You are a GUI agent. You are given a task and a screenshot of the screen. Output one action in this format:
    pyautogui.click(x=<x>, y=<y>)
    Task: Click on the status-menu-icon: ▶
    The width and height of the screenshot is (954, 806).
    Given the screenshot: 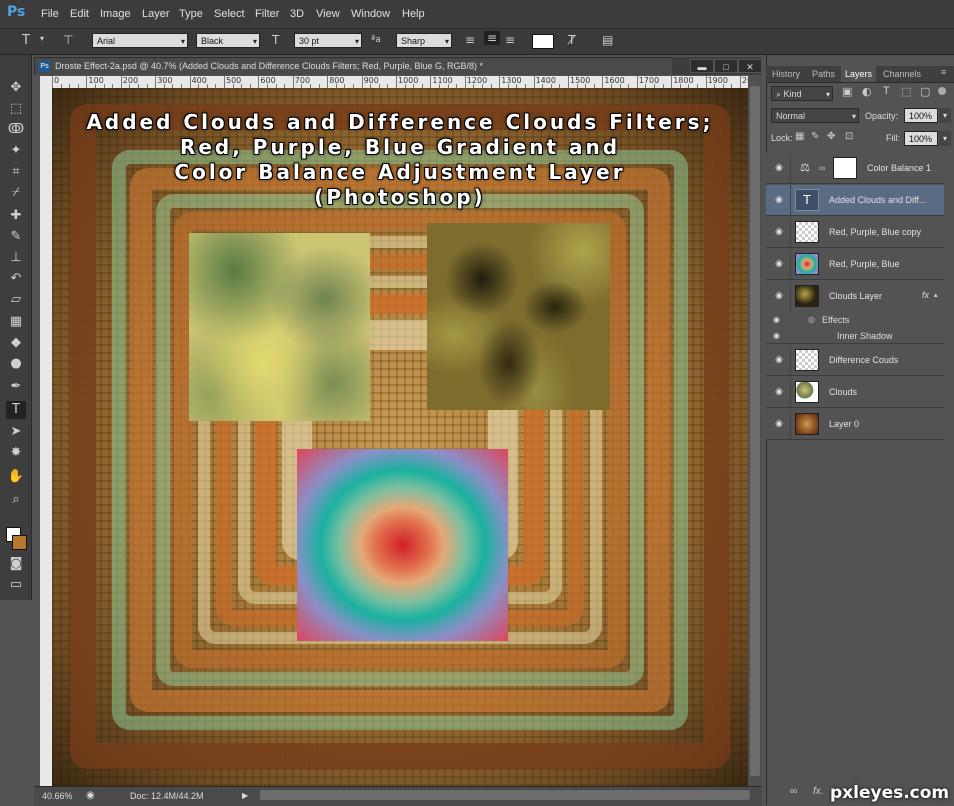 What is the action you would take?
    pyautogui.click(x=245, y=795)
    